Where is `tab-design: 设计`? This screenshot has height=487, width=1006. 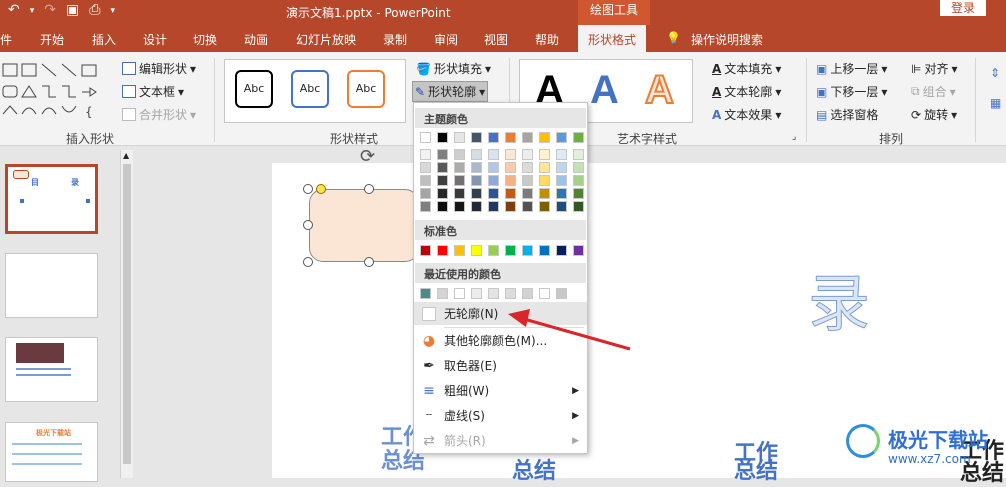
tab-design: 设计 is located at coordinates (155, 39).